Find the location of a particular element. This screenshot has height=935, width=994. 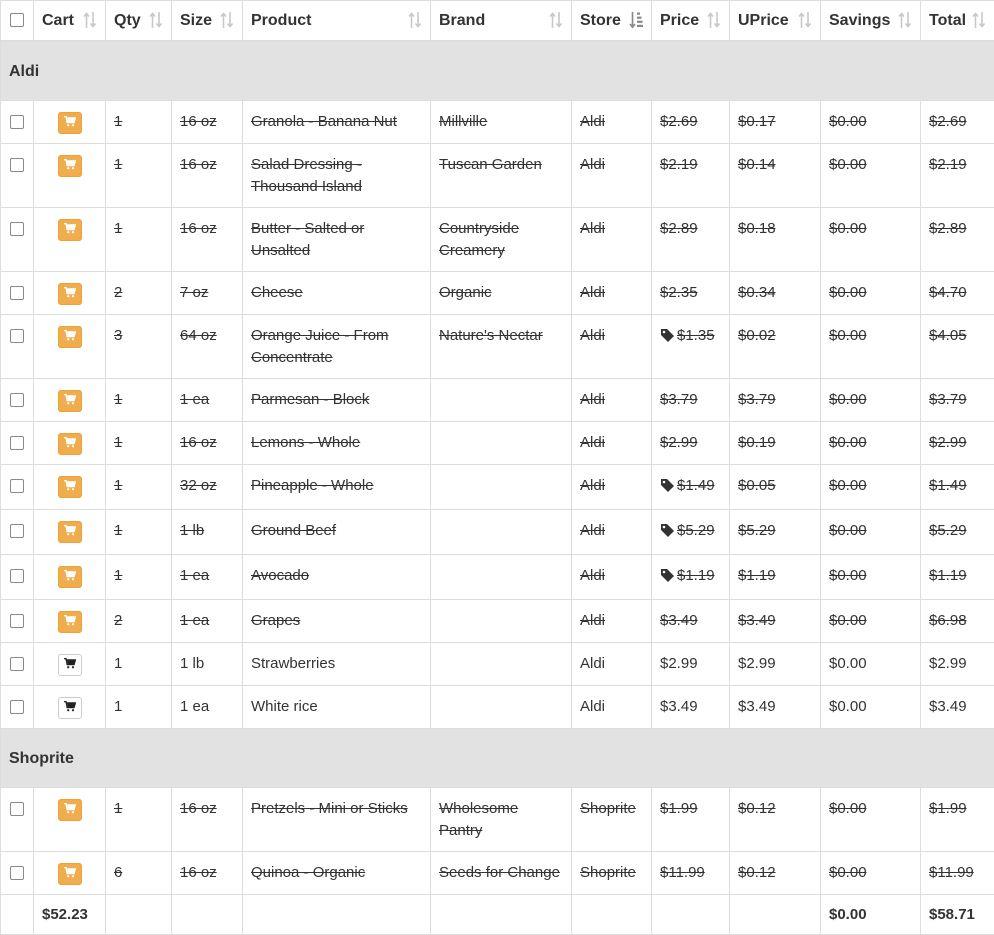

cell-size: 16 oz is located at coordinates (207, 122).